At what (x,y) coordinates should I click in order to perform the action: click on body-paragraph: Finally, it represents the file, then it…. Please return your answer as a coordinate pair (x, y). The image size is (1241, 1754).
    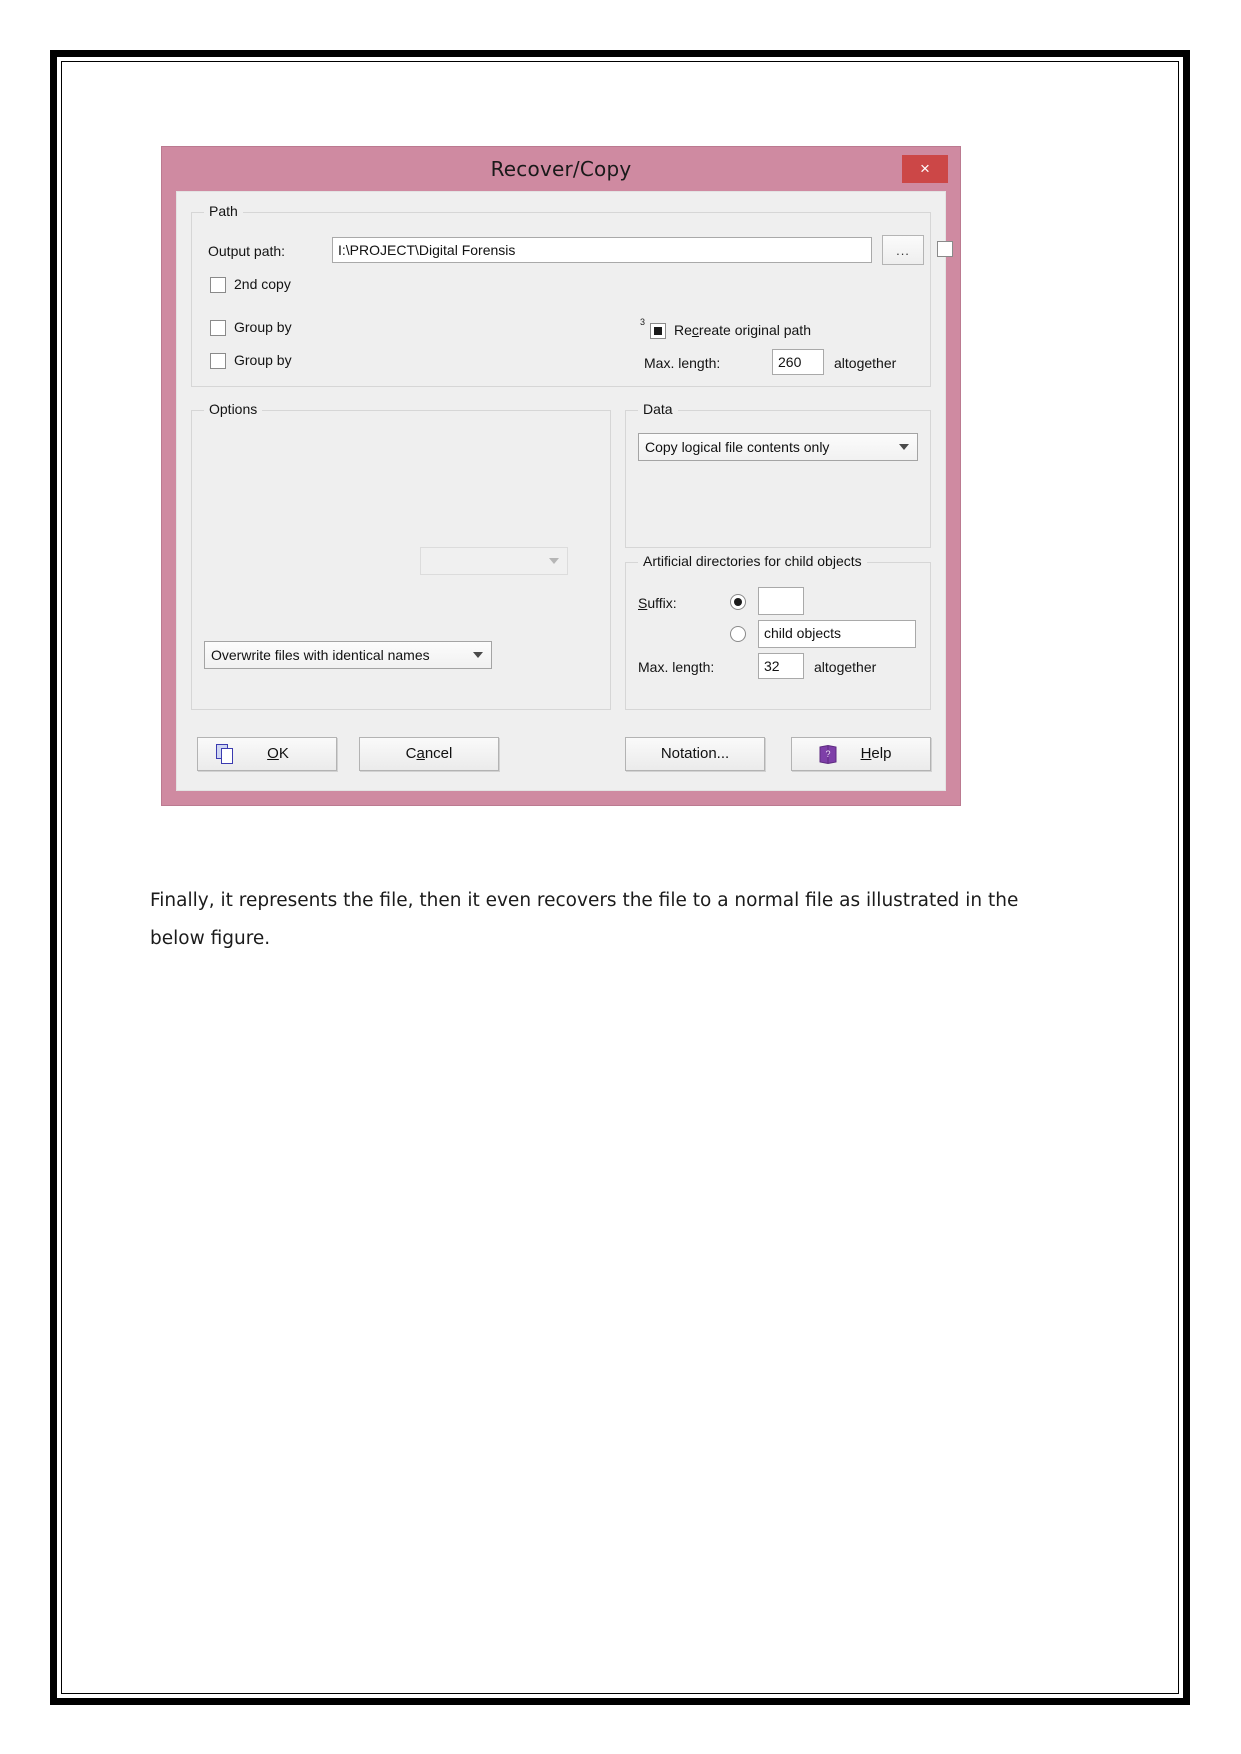
    Looking at the image, I should click on (584, 919).